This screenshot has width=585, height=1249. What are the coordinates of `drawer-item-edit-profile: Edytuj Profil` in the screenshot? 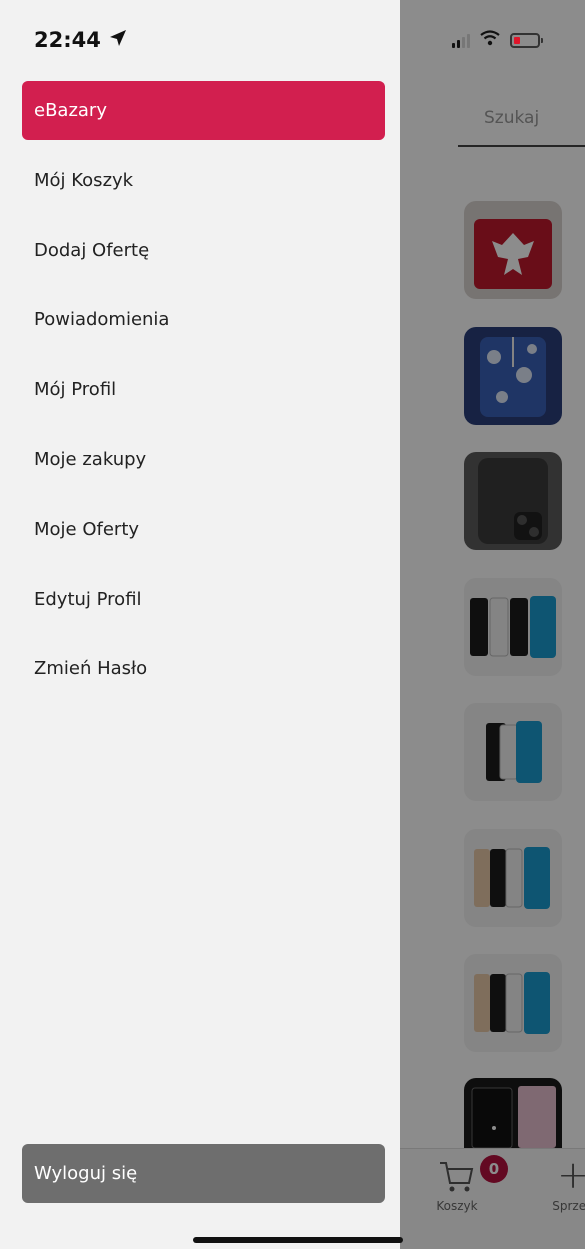 It's located at (203, 599).